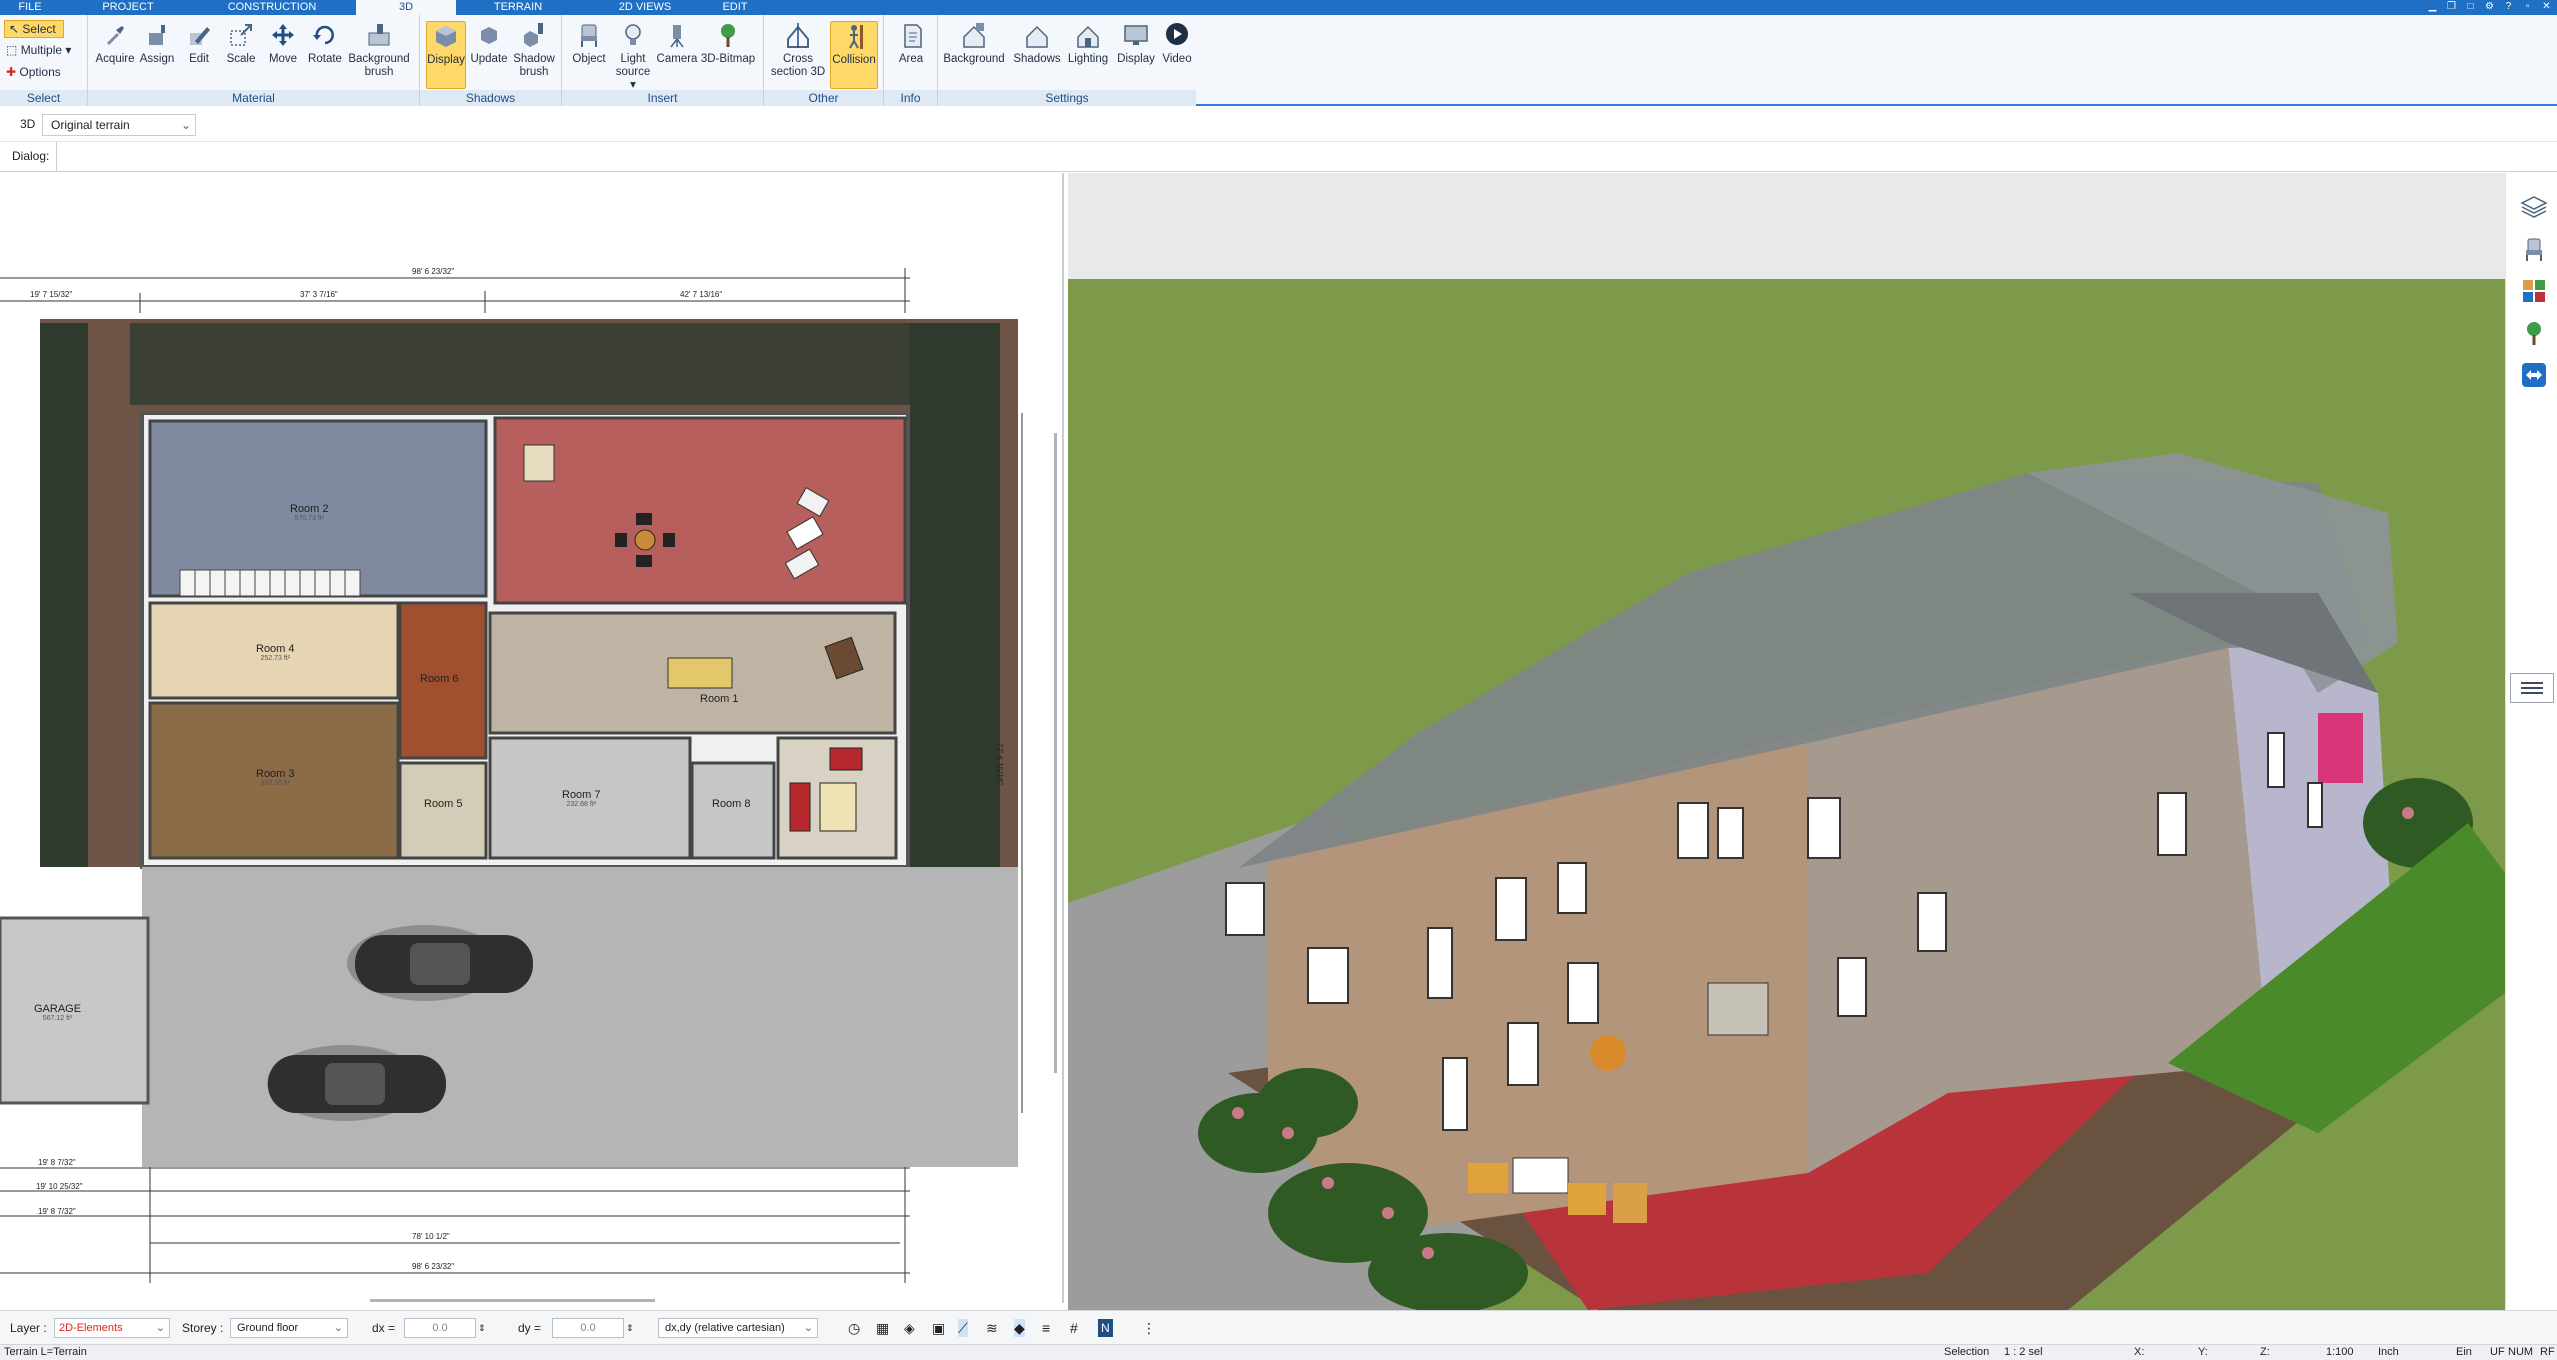  I want to click on snap-angle-icon: ⟋, so click(963, 1328).